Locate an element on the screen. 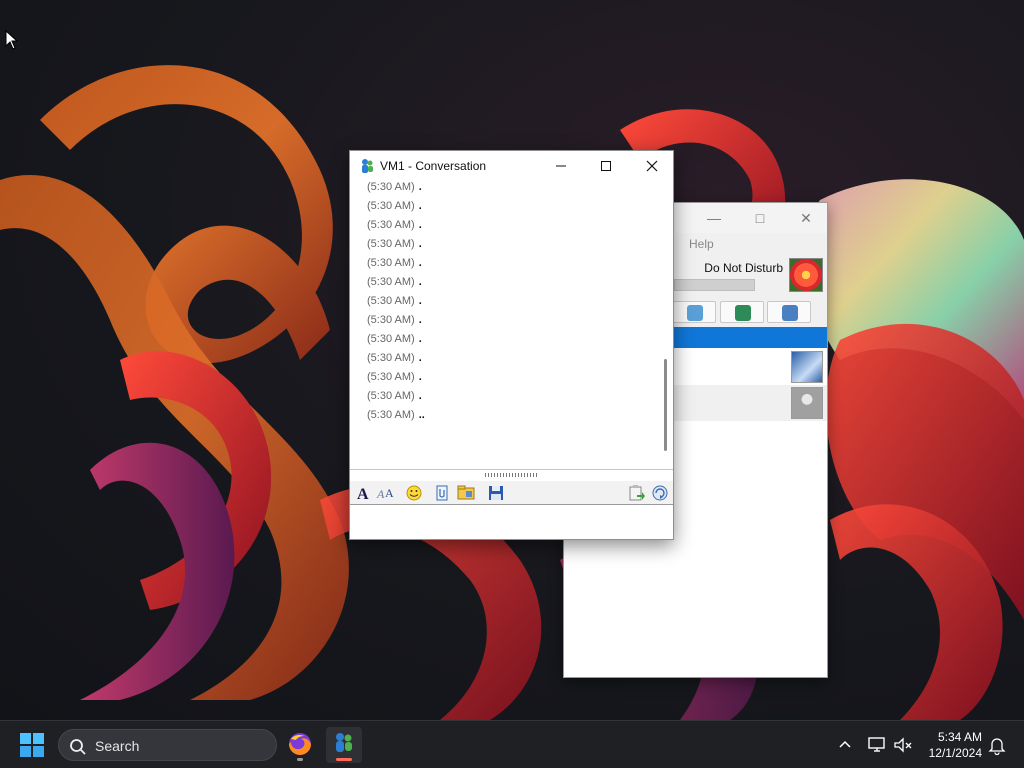 Image resolution: width=1024 pixels, height=768 pixels. show-hidden-icons-button is located at coordinates (845, 745).